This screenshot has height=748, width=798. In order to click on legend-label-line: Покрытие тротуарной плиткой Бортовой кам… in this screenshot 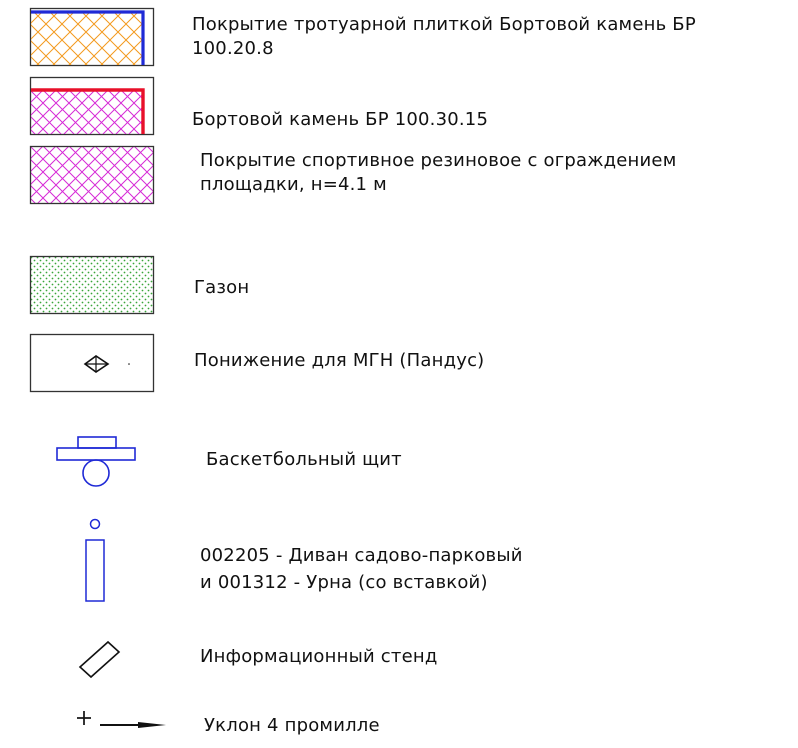, I will do `click(444, 24)`.